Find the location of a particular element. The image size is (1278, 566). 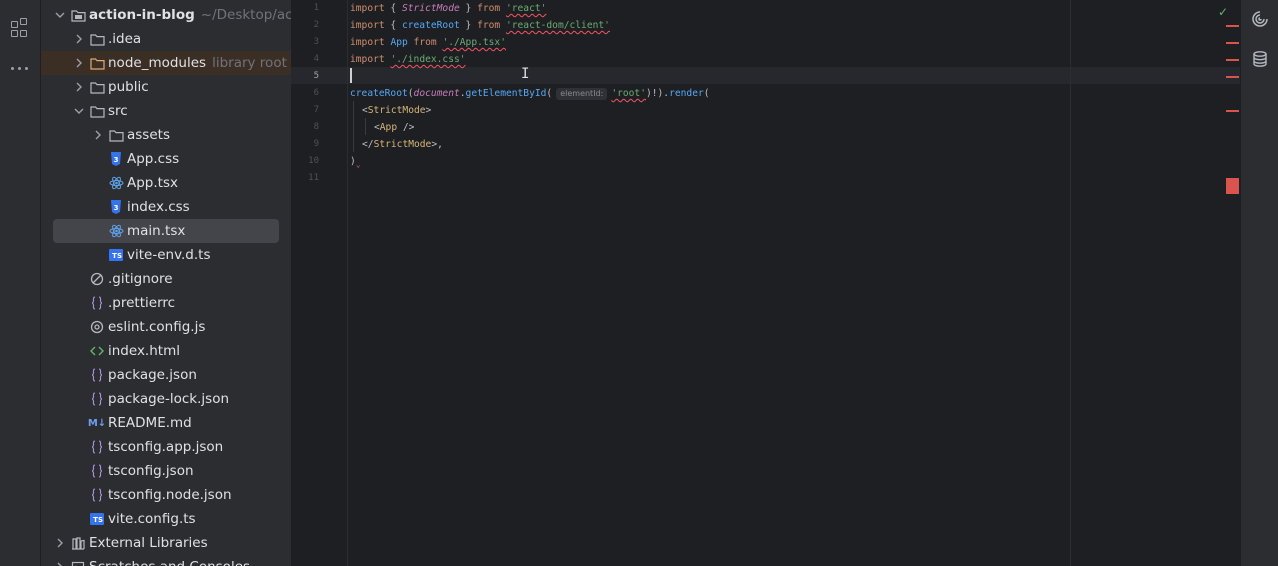

database-icon is located at coordinates (1260, 59).